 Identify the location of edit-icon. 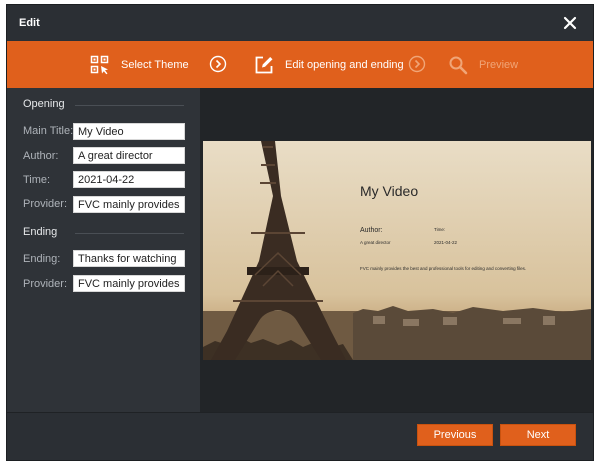
(264, 64).